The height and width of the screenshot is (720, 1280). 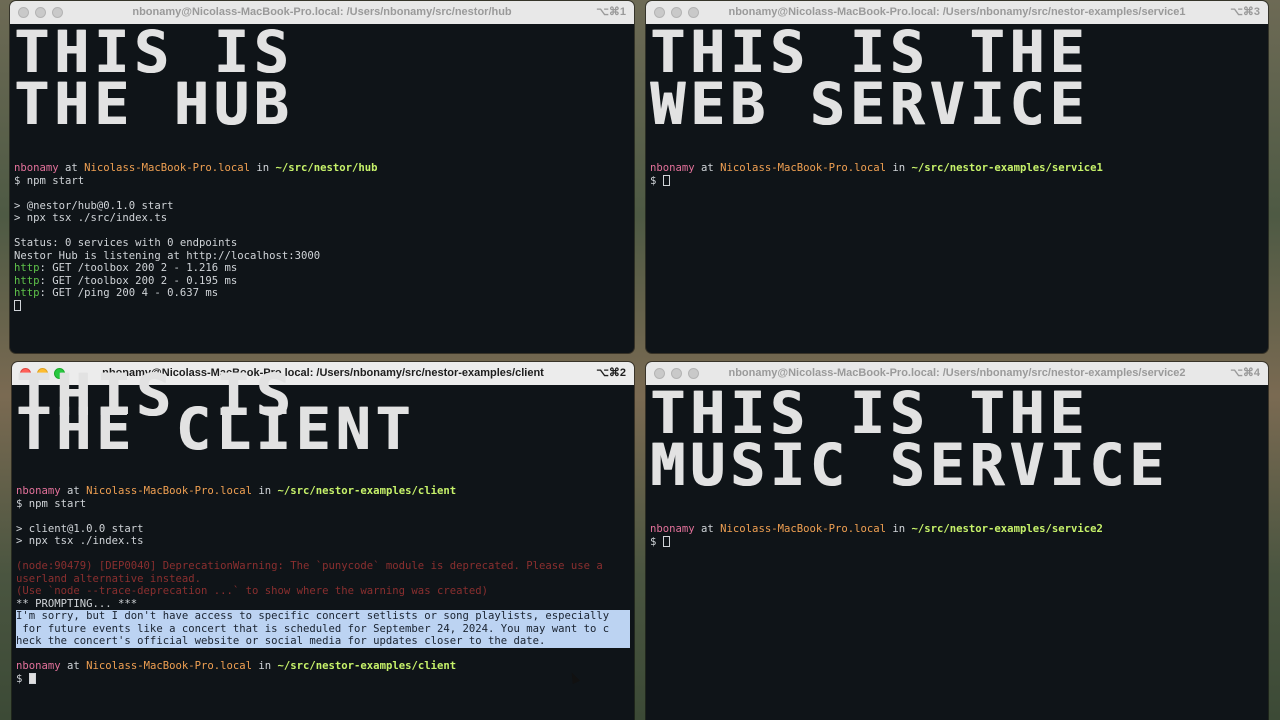 What do you see at coordinates (154, 104) in the screenshot?
I see `banner-line-2: THE HUB` at bounding box center [154, 104].